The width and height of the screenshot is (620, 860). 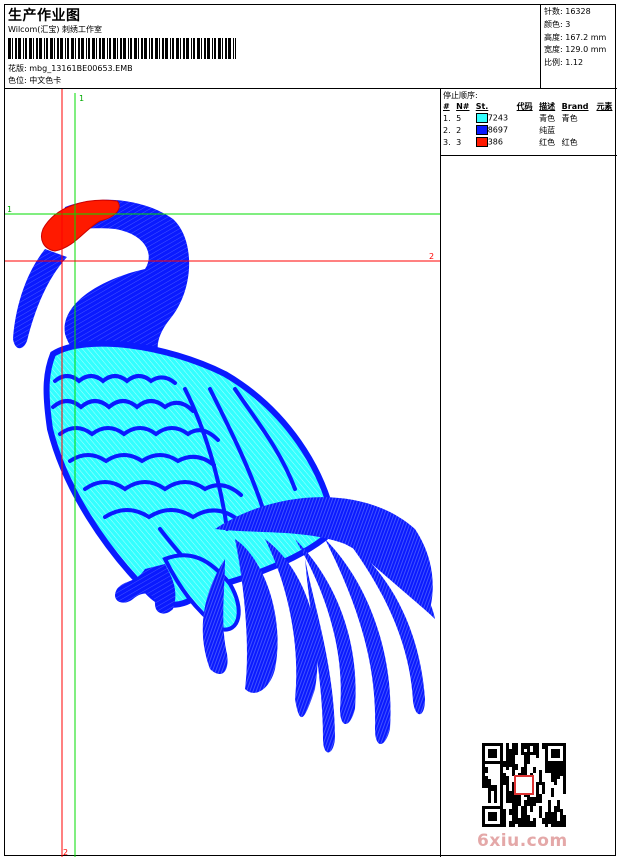 What do you see at coordinates (604, 106) in the screenshot?
I see `col-element: 元素` at bounding box center [604, 106].